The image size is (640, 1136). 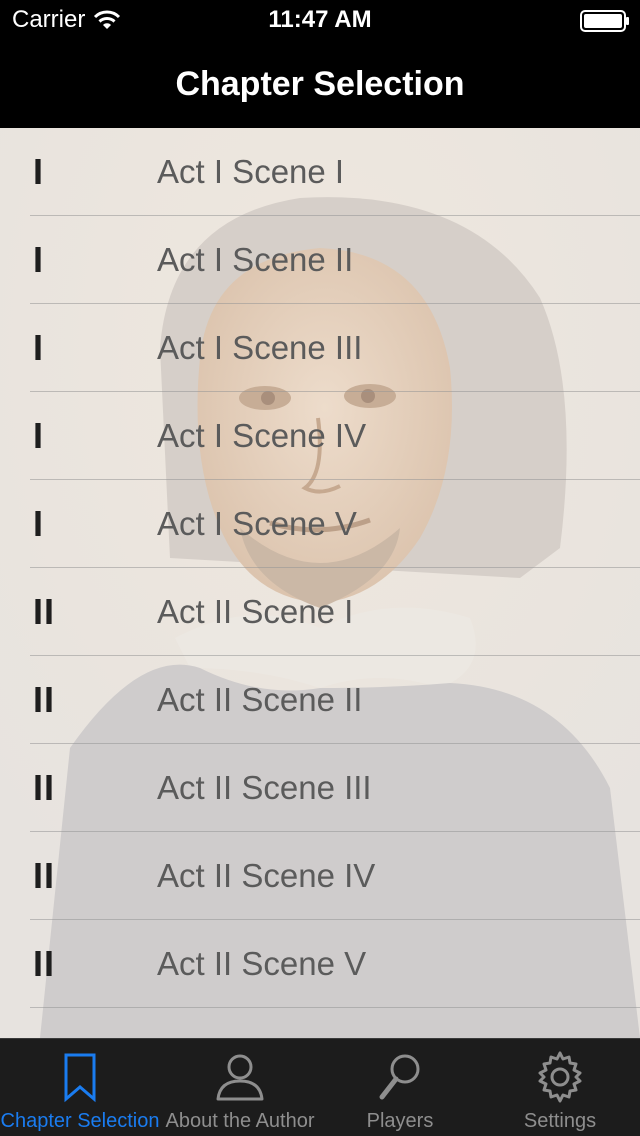 I want to click on tab-players: Players, so click(x=400, y=1087).